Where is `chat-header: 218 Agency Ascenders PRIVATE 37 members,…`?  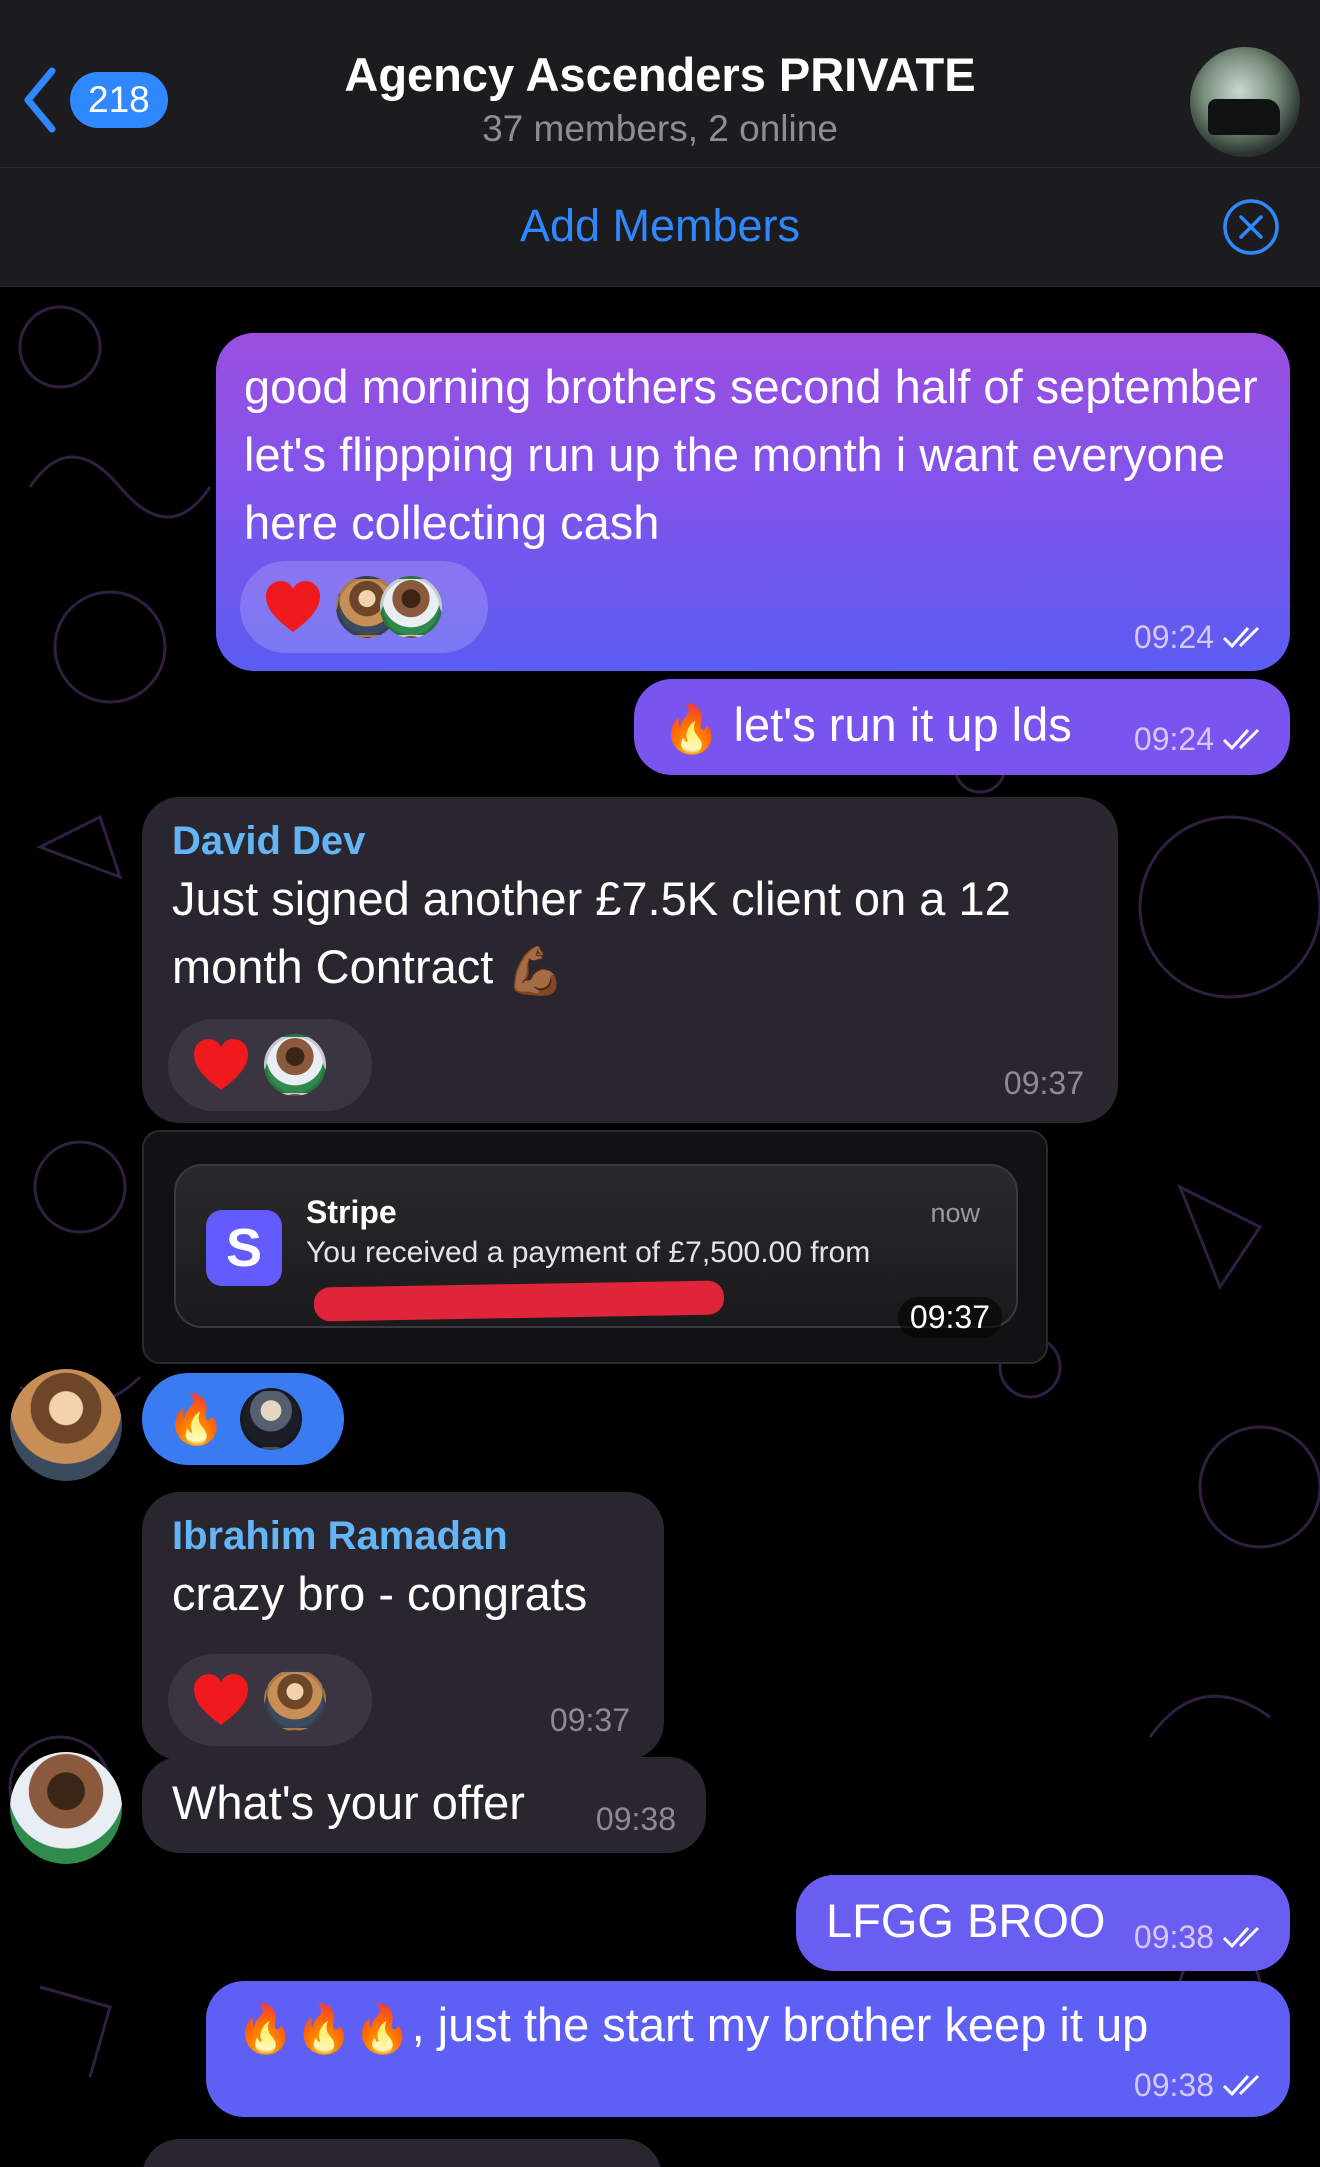
chat-header: 218 Agency Ascenders PRIVATE 37 members,… is located at coordinates (660, 84).